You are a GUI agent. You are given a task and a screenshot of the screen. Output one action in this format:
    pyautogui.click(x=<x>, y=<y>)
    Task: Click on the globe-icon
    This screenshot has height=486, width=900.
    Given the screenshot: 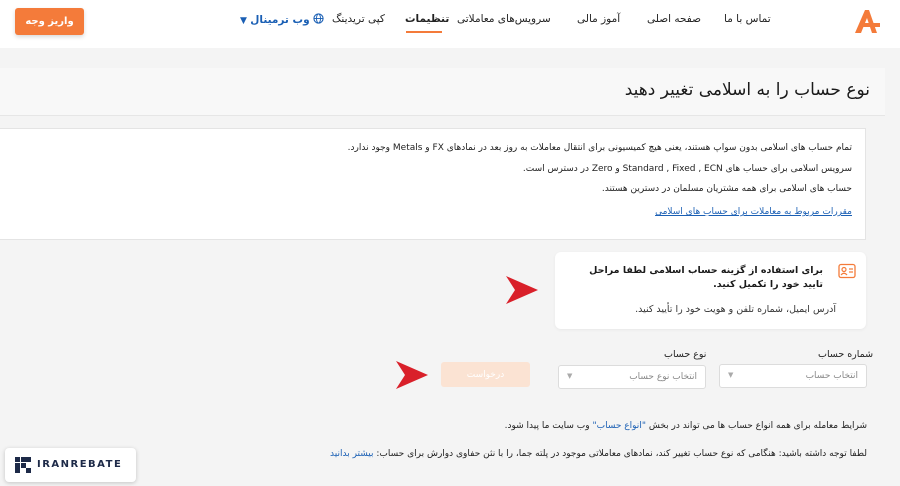 What is the action you would take?
    pyautogui.click(x=318, y=19)
    